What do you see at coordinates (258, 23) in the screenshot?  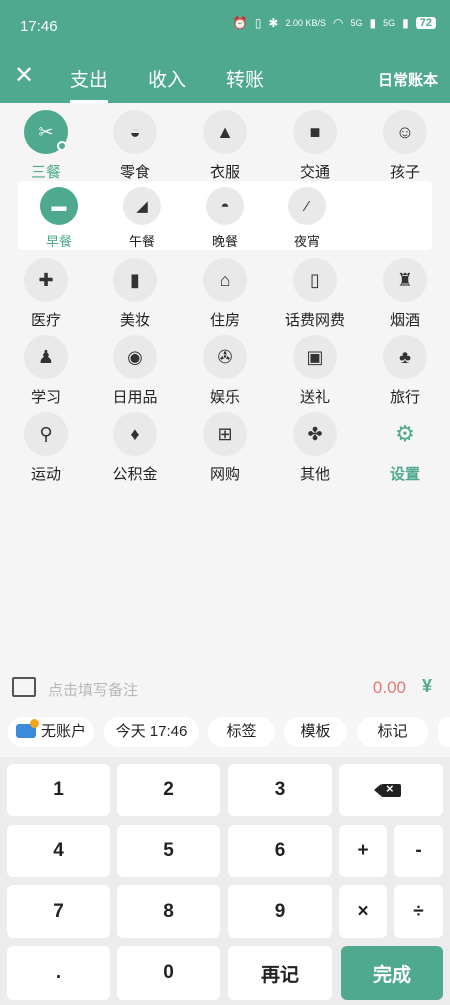 I see `vibrate-icon: ▯` at bounding box center [258, 23].